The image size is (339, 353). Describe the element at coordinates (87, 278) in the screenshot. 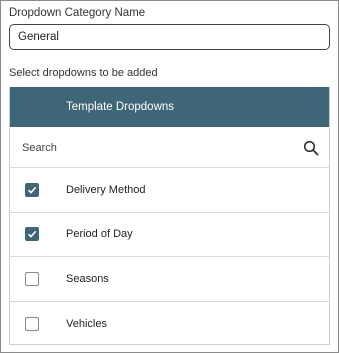

I see `list-item-label: Seasons` at that location.